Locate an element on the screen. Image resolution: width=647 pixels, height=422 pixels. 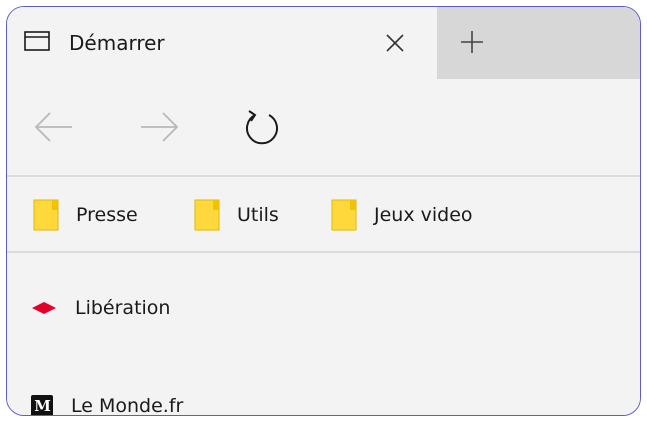
lemonde-logo-icon: M is located at coordinates (42, 405).